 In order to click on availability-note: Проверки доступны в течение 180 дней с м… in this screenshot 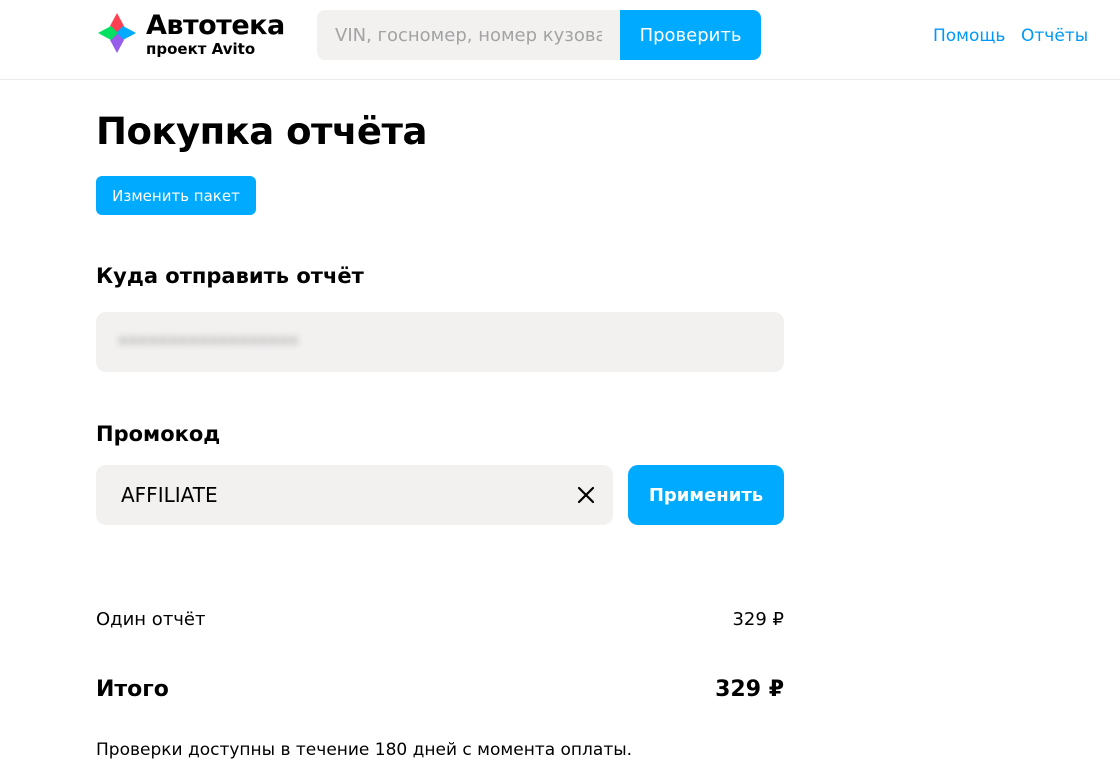, I will do `click(364, 750)`.